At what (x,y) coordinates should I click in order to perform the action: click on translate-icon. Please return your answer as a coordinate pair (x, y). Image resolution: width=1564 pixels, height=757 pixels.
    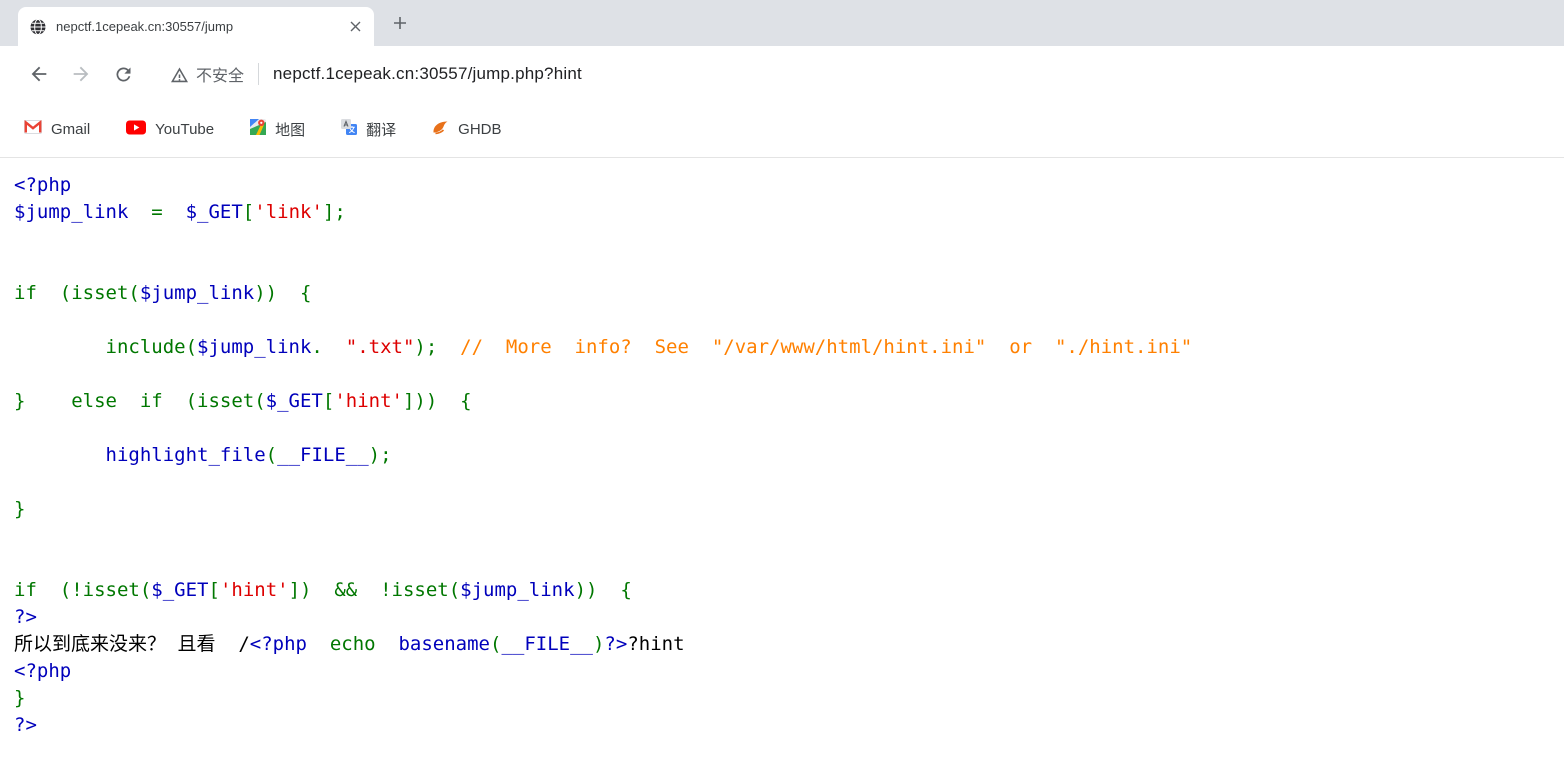
    Looking at the image, I should click on (349, 129).